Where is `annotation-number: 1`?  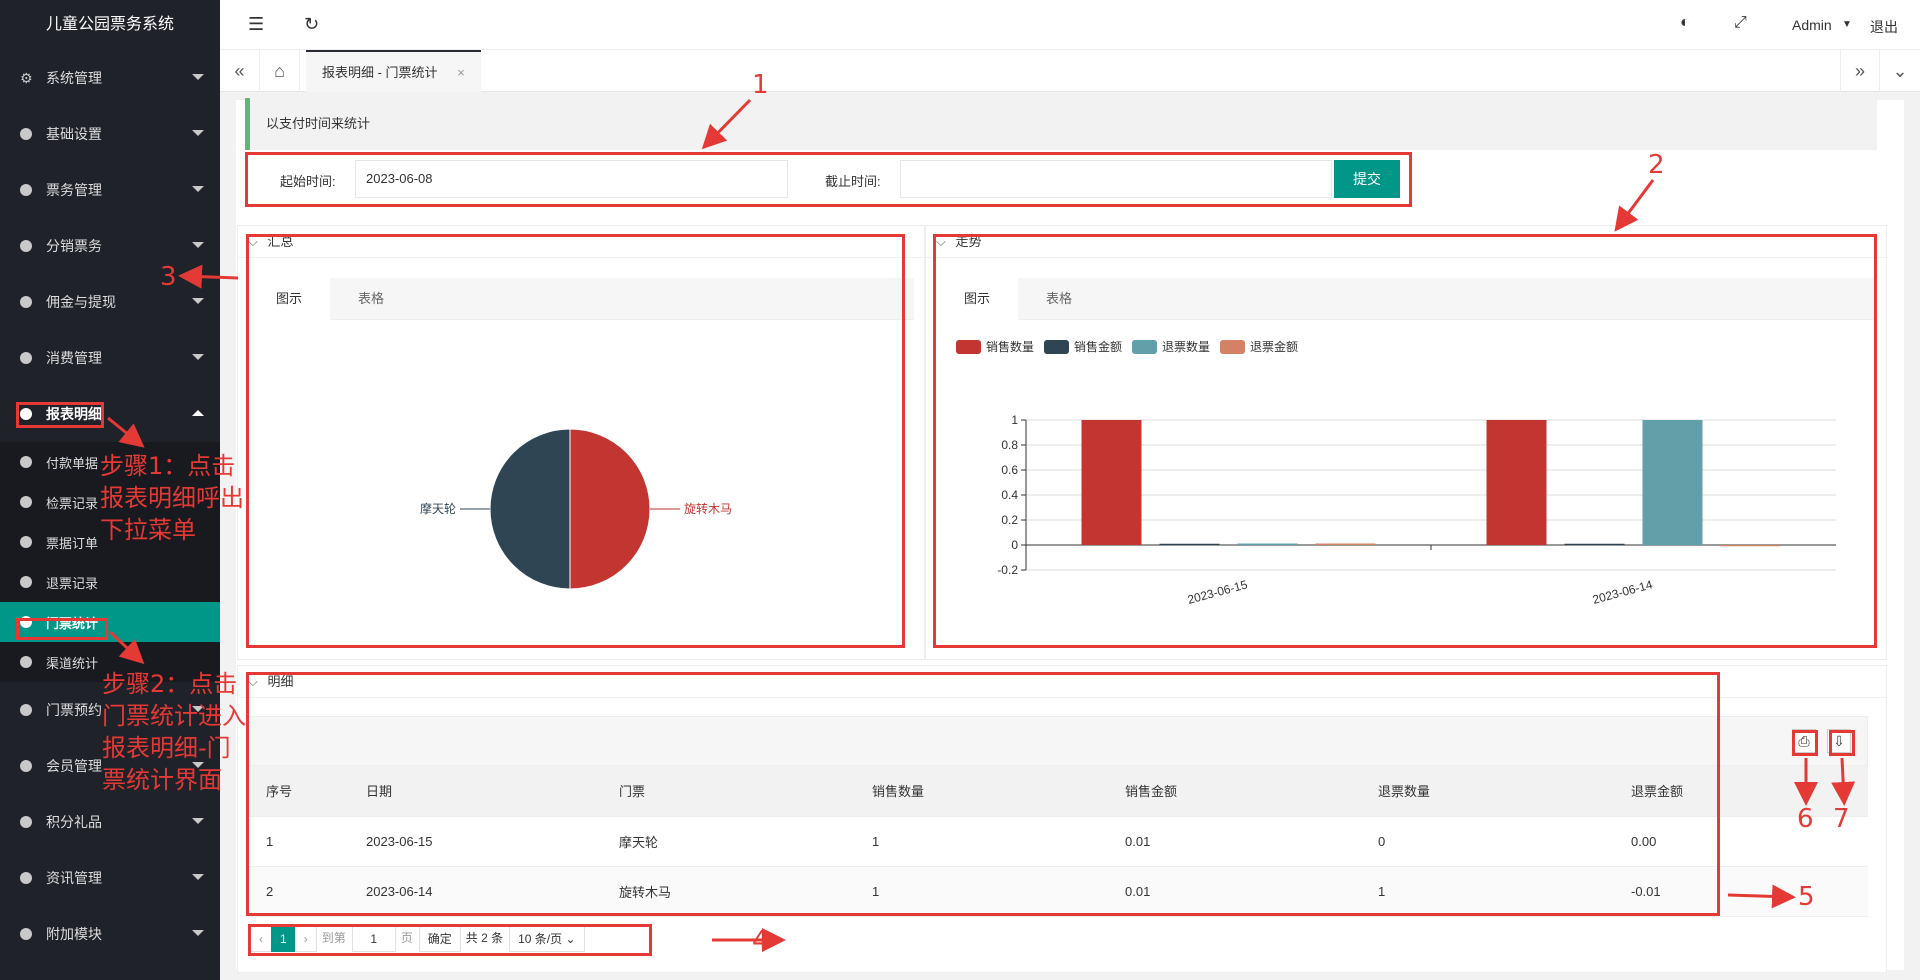
annotation-number: 1 is located at coordinates (760, 85).